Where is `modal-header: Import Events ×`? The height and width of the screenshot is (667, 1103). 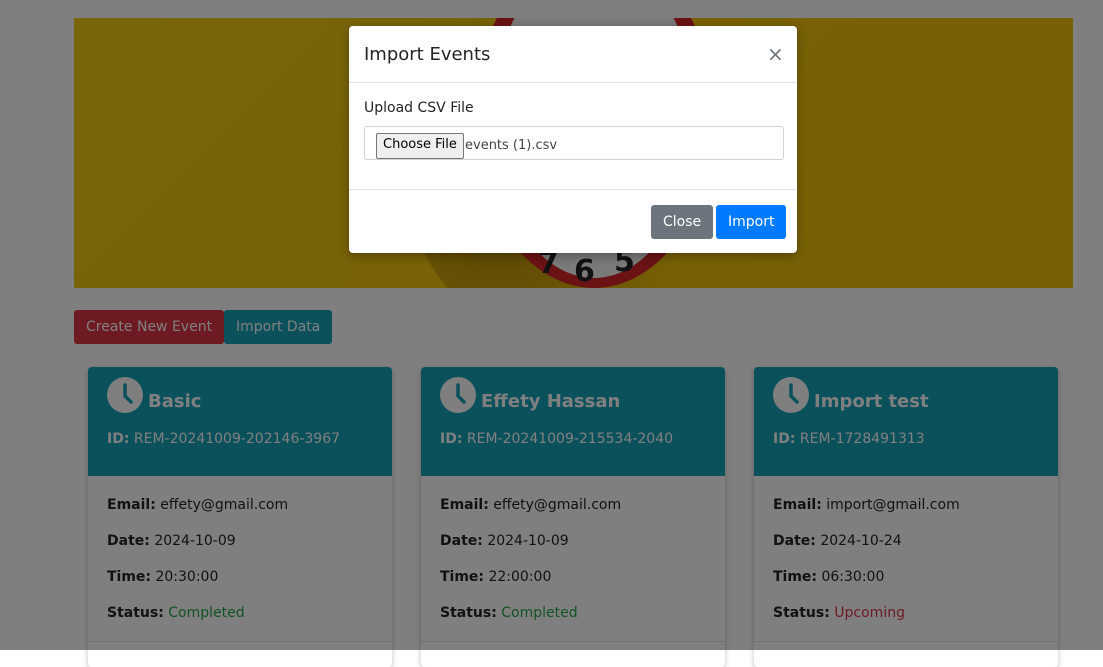 modal-header: Import Events × is located at coordinates (573, 54).